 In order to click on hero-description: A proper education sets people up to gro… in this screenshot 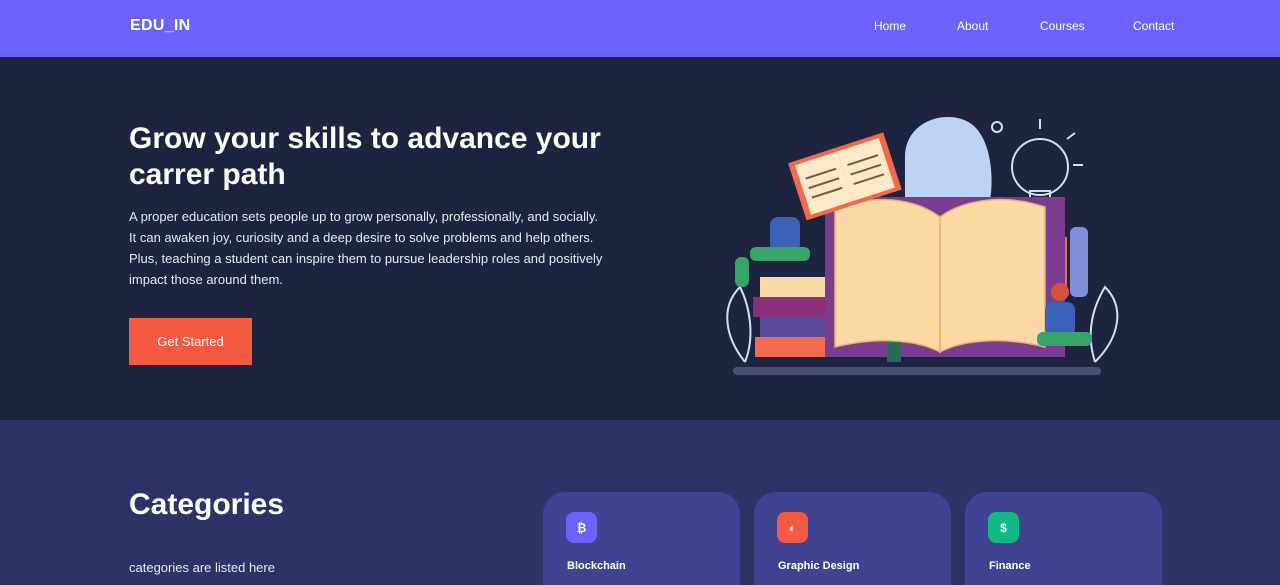, I will do `click(366, 248)`.